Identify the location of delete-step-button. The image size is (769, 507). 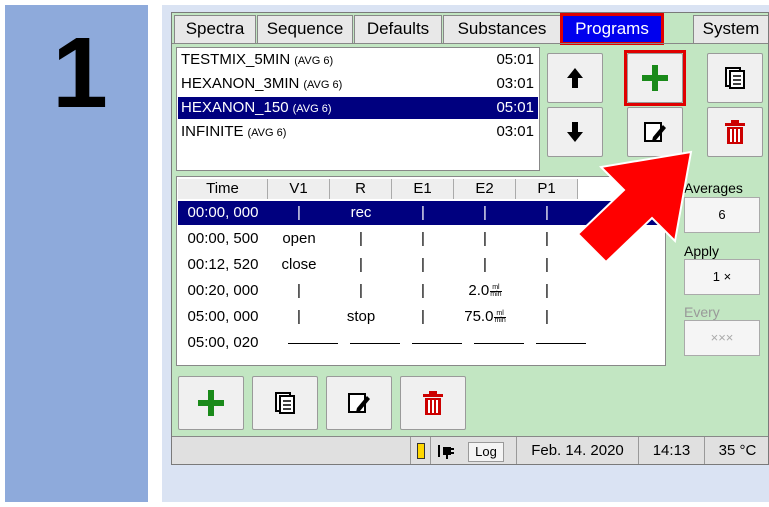
(433, 403).